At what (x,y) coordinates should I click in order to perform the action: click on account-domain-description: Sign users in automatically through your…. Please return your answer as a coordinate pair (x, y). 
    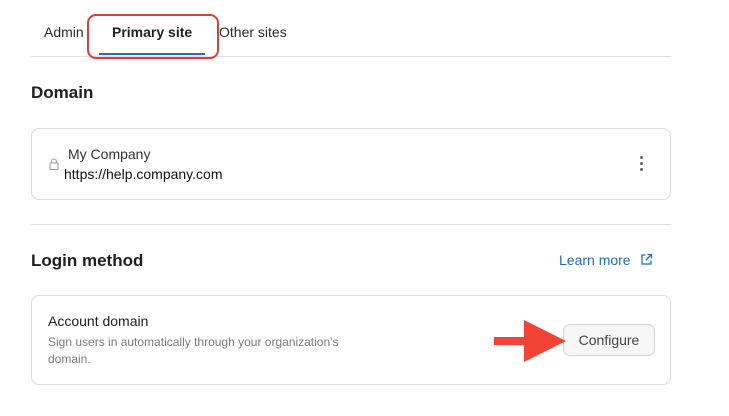
    Looking at the image, I should click on (193, 350).